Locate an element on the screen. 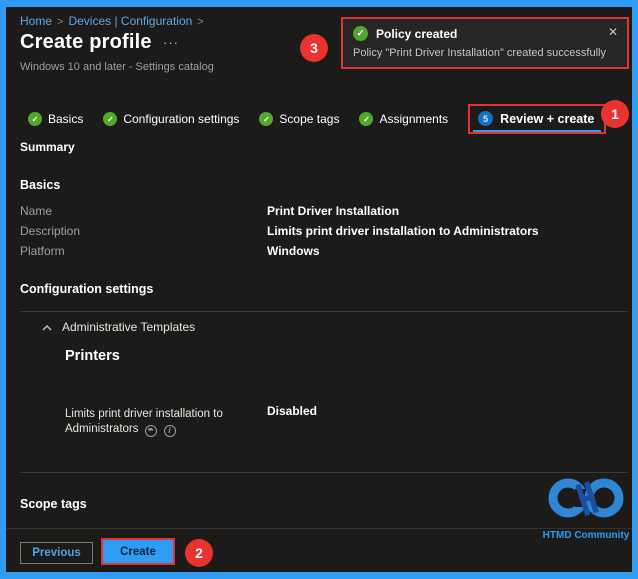 The height and width of the screenshot is (579, 638). tab-label: Assignments is located at coordinates (414, 119).